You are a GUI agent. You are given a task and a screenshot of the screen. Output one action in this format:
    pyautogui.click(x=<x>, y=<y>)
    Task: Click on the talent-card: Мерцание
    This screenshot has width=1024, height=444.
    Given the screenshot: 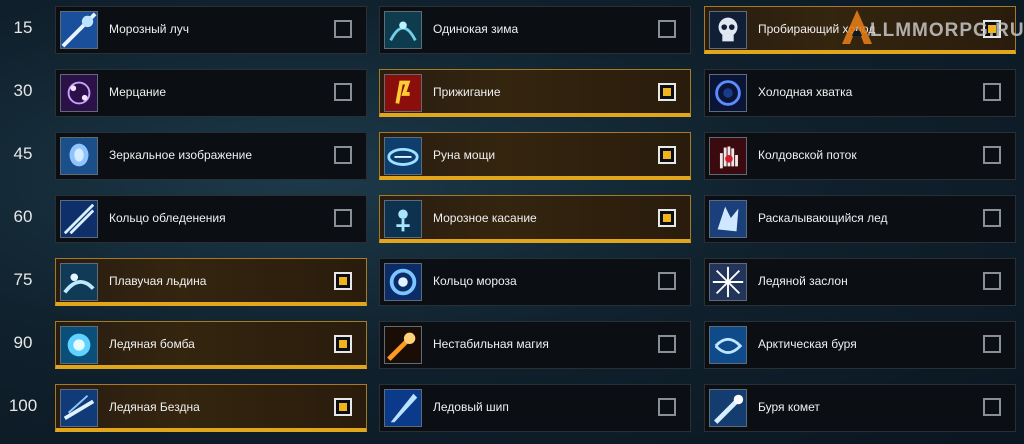 What is the action you would take?
    pyautogui.click(x=211, y=93)
    